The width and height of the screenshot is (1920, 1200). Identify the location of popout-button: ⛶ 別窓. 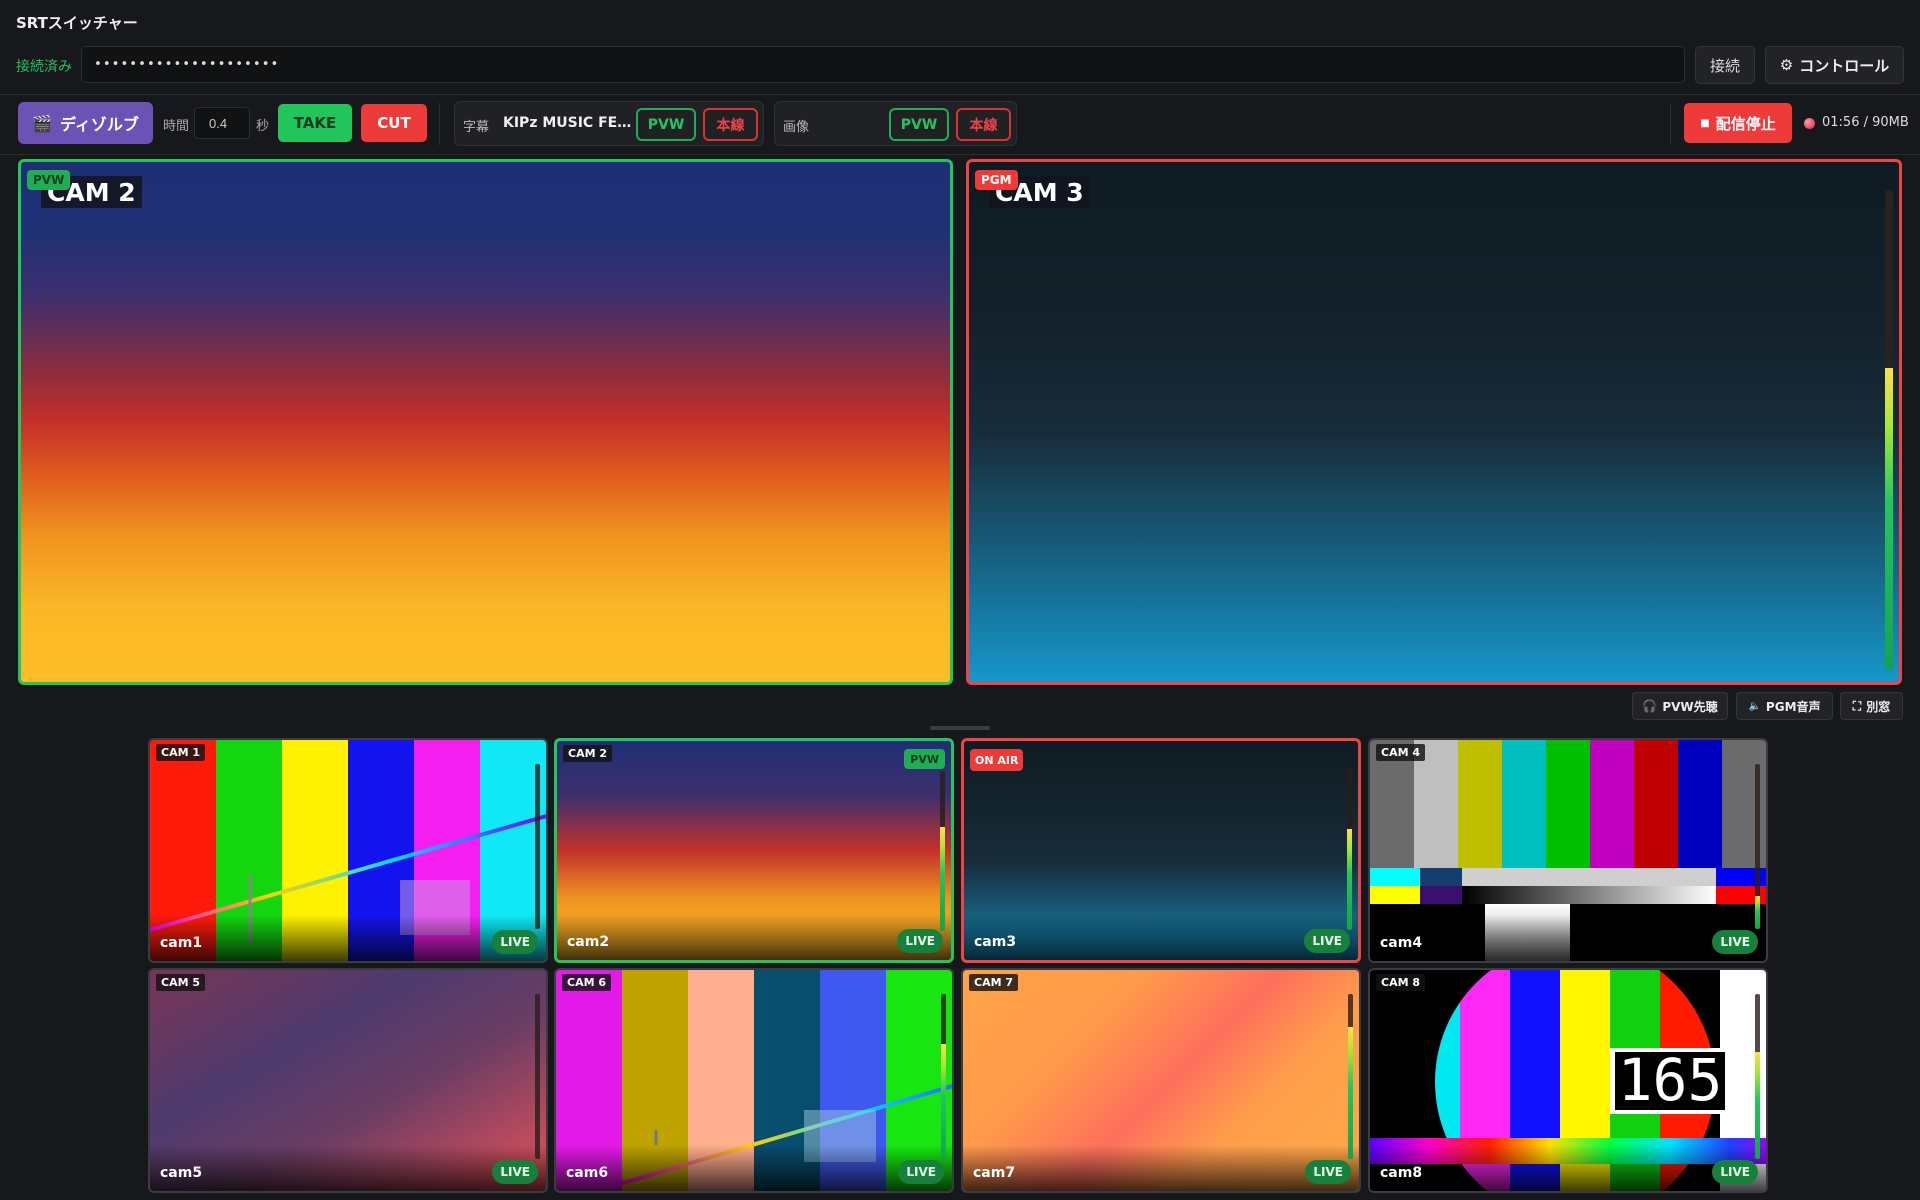
(1871, 706).